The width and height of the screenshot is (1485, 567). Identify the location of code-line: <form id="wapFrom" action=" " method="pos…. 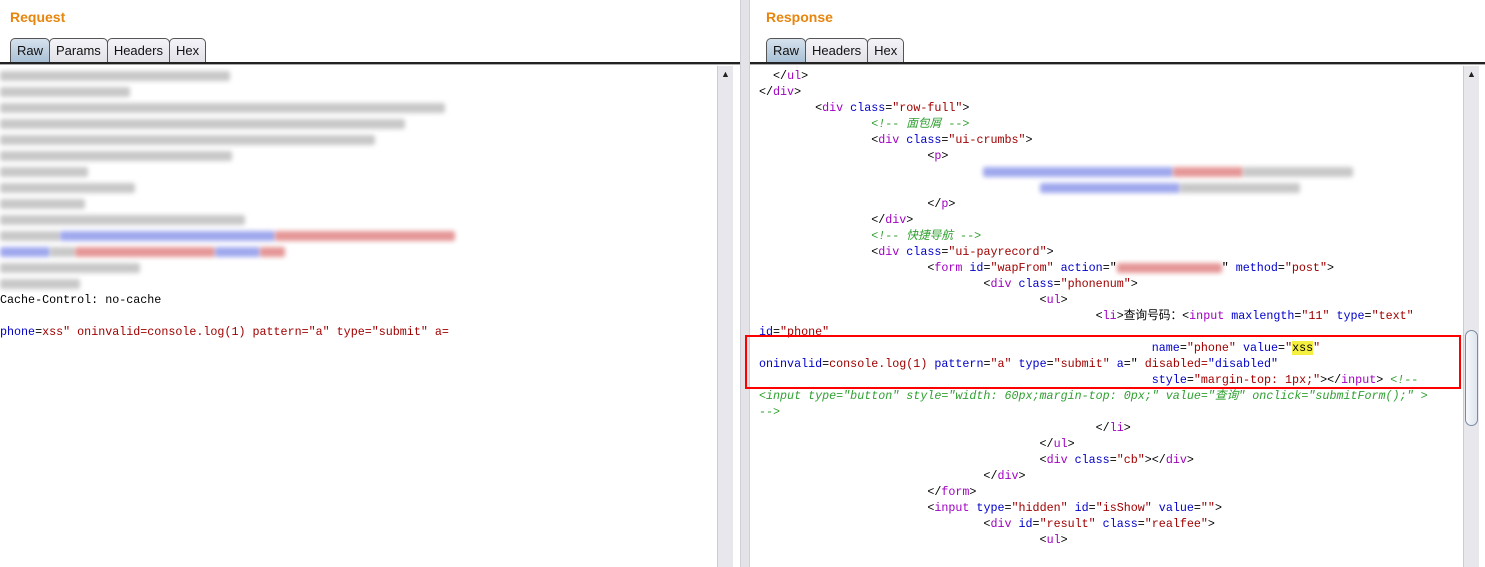
(1113, 266).